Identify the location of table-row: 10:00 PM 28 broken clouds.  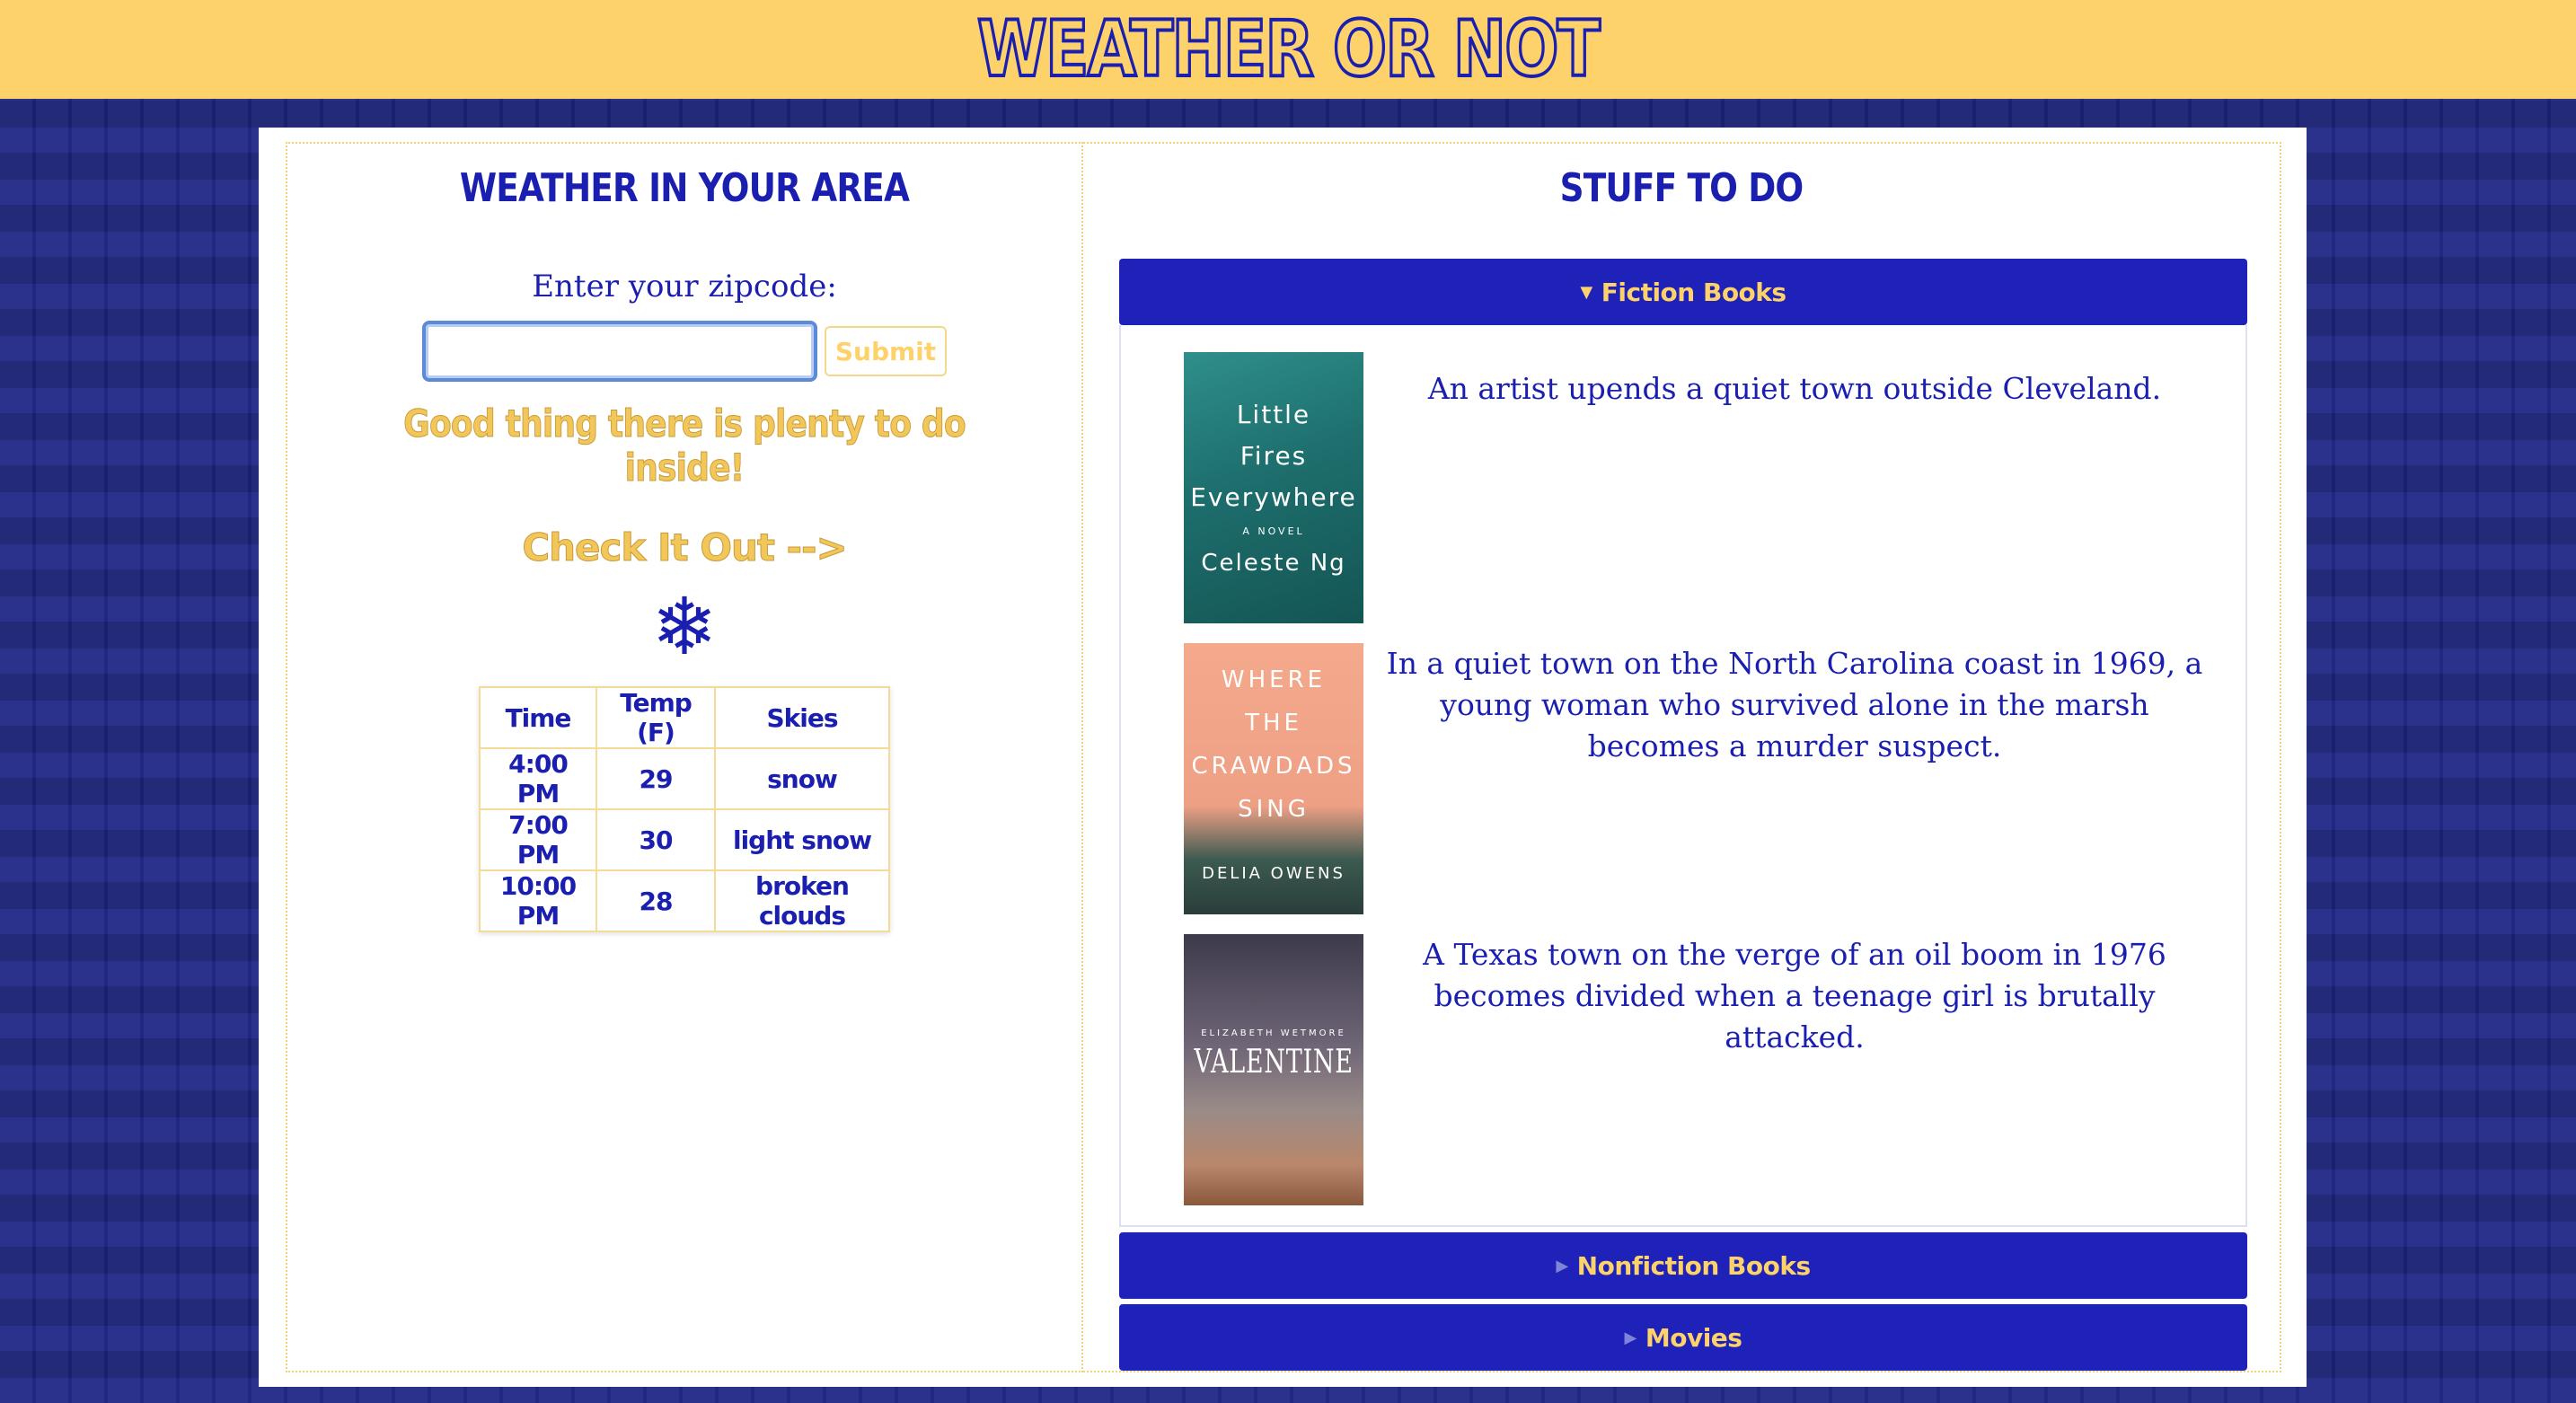
(684, 901).